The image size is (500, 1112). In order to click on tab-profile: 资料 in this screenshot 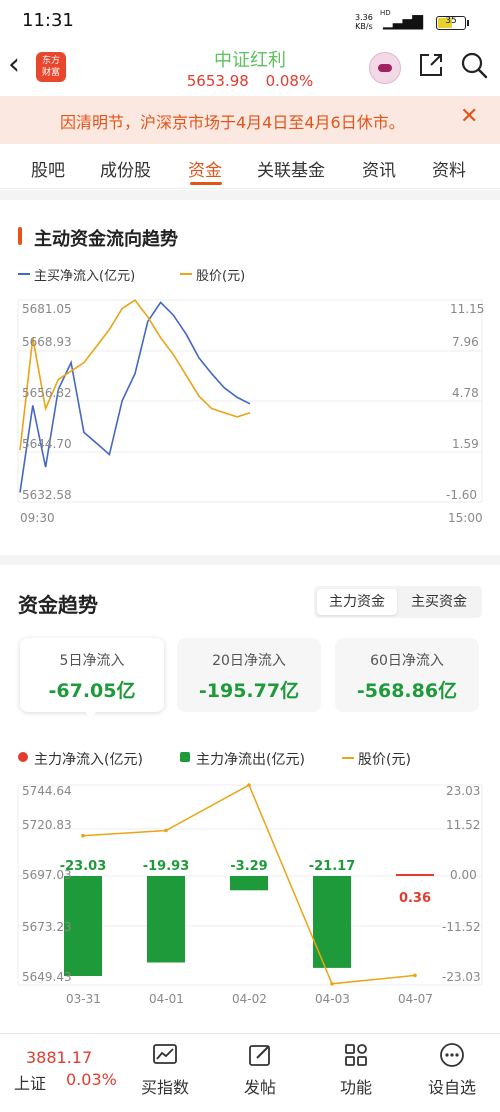, I will do `click(449, 168)`.